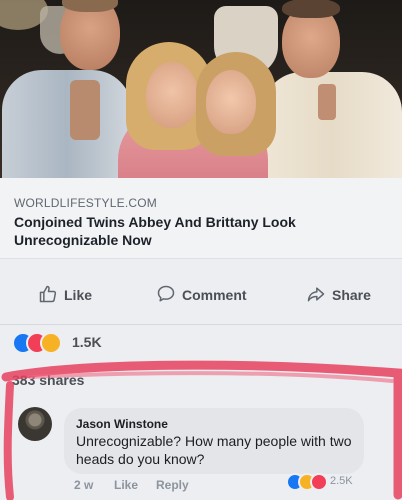  I want to click on comment-reaction-count: 2.5K, so click(341, 481).